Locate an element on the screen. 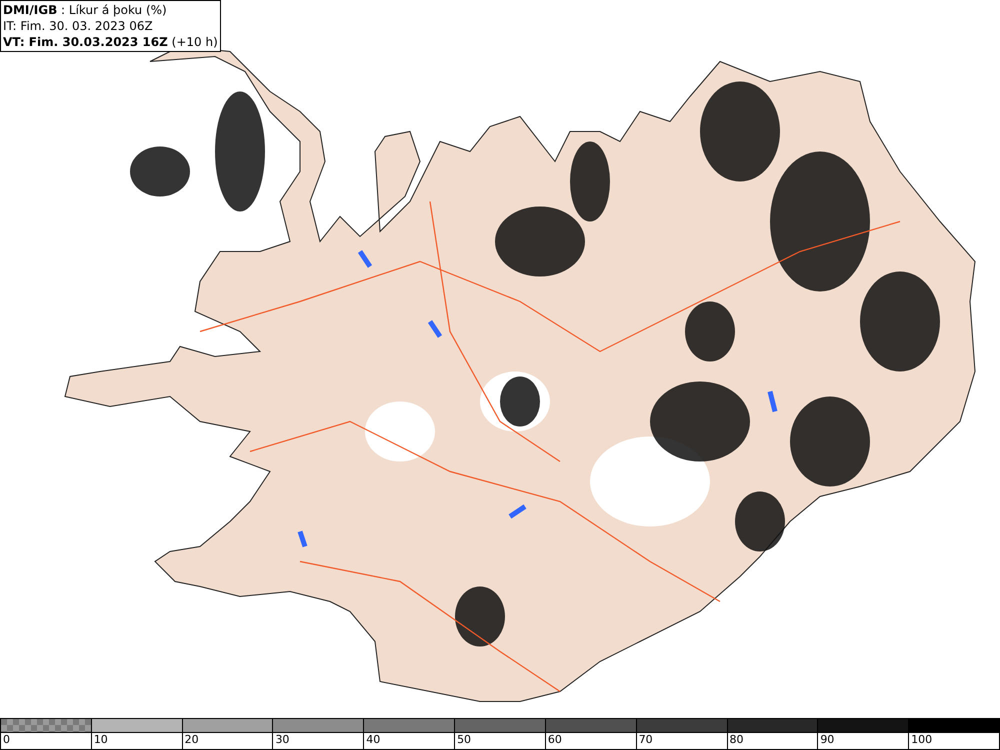 The height and width of the screenshot is (750, 1000). legend-label: 0 is located at coordinates (6, 740).